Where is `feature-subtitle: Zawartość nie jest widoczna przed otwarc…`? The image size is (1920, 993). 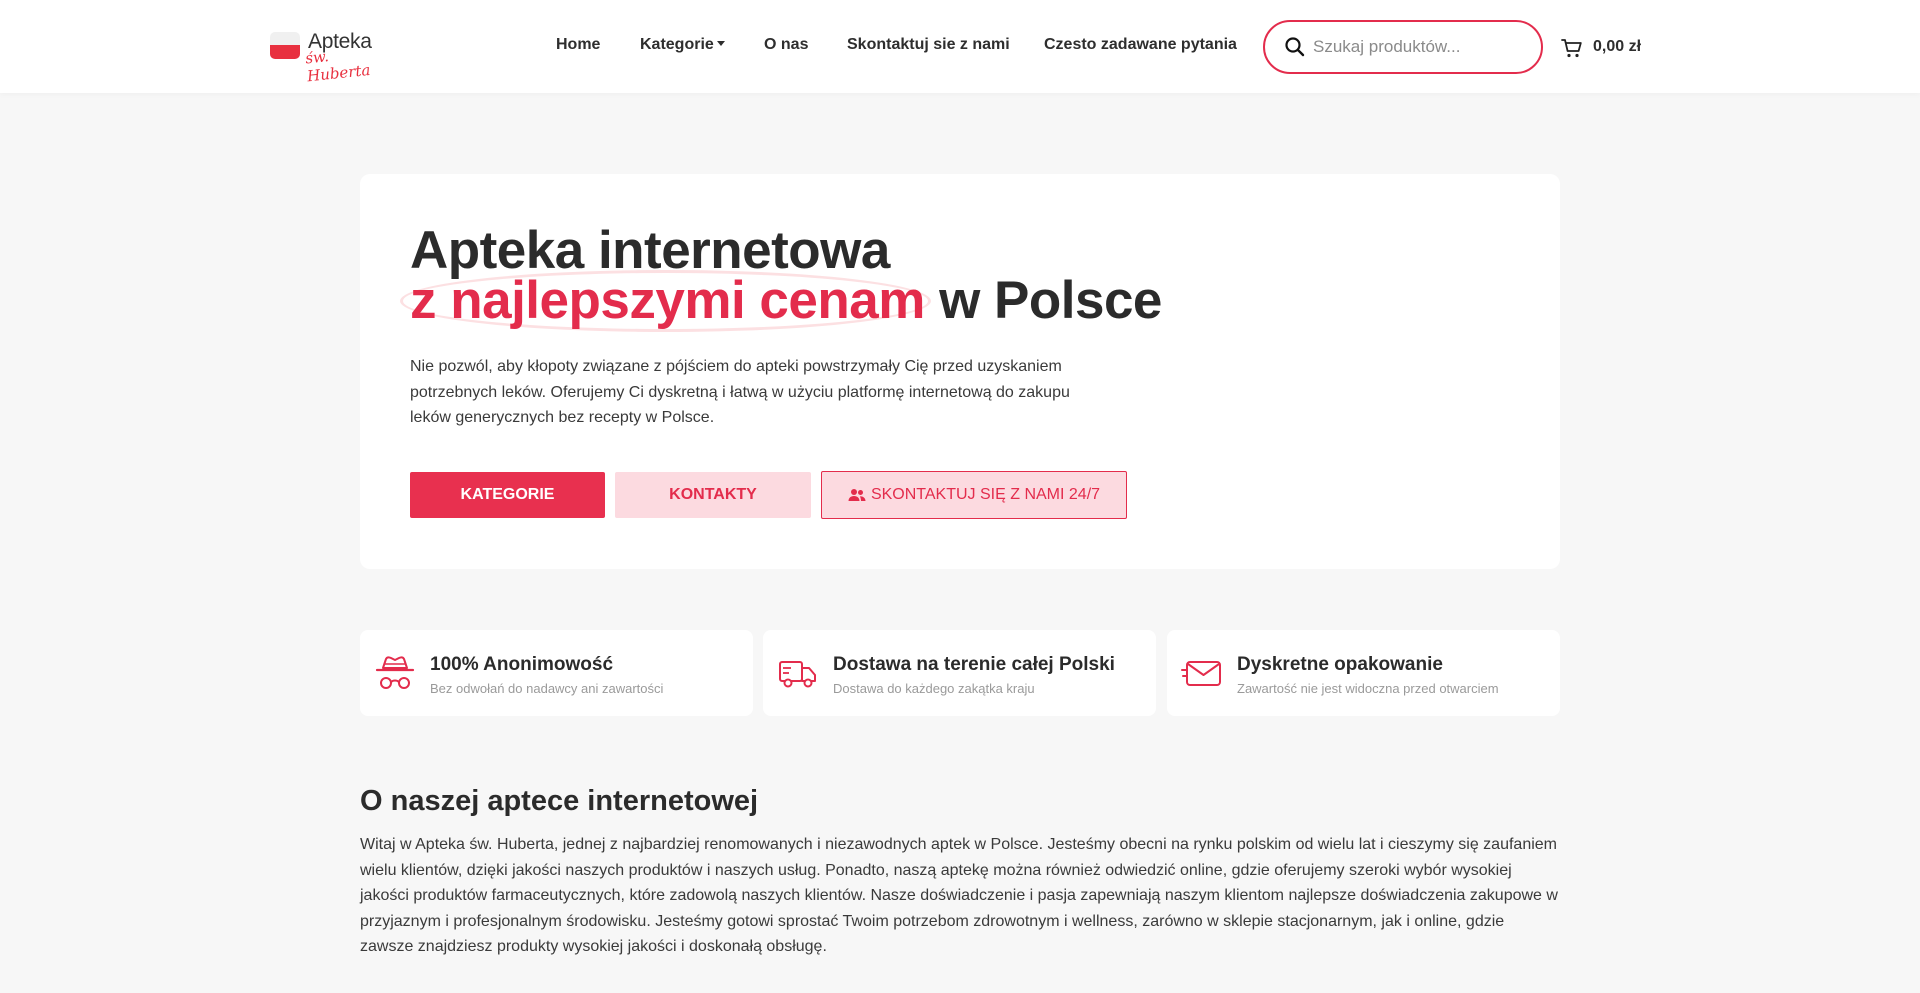
feature-subtitle: Zawartość nie jest widoczna przed otwarc… is located at coordinates (1368, 688).